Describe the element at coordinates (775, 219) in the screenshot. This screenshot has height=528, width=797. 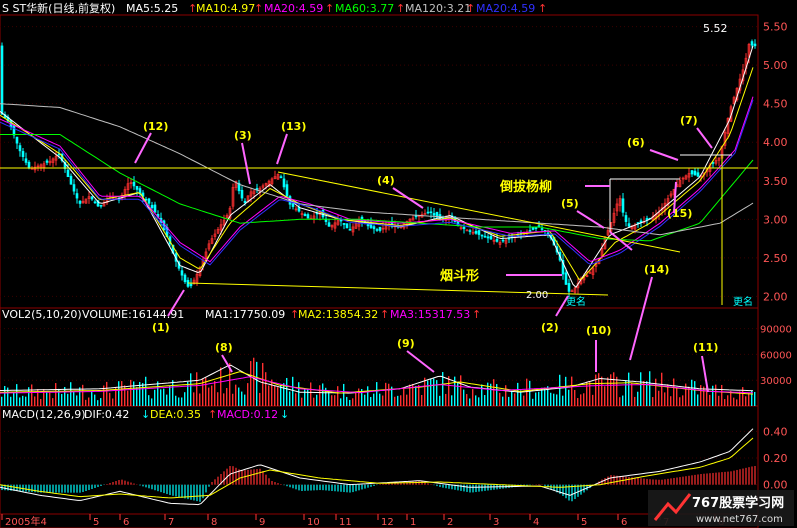
I see `price-tick-label: 3.00` at that location.